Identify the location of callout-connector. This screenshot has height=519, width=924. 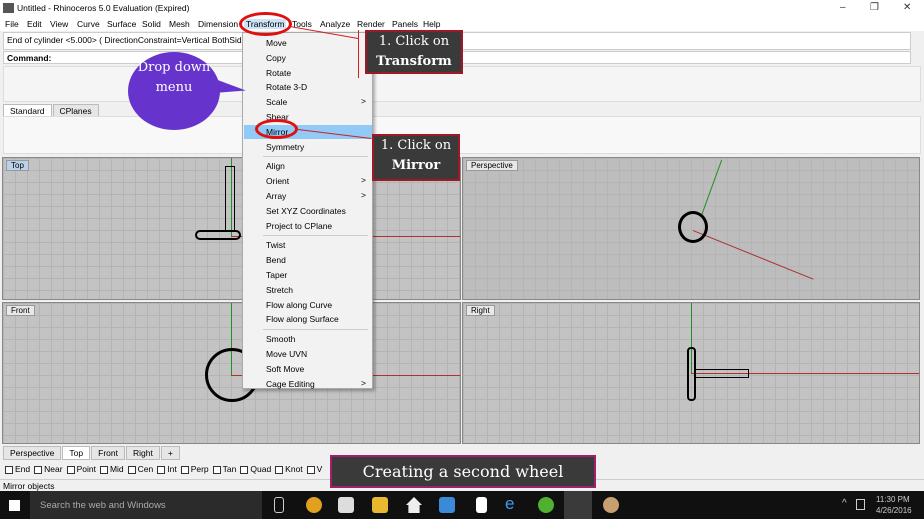
(358, 54).